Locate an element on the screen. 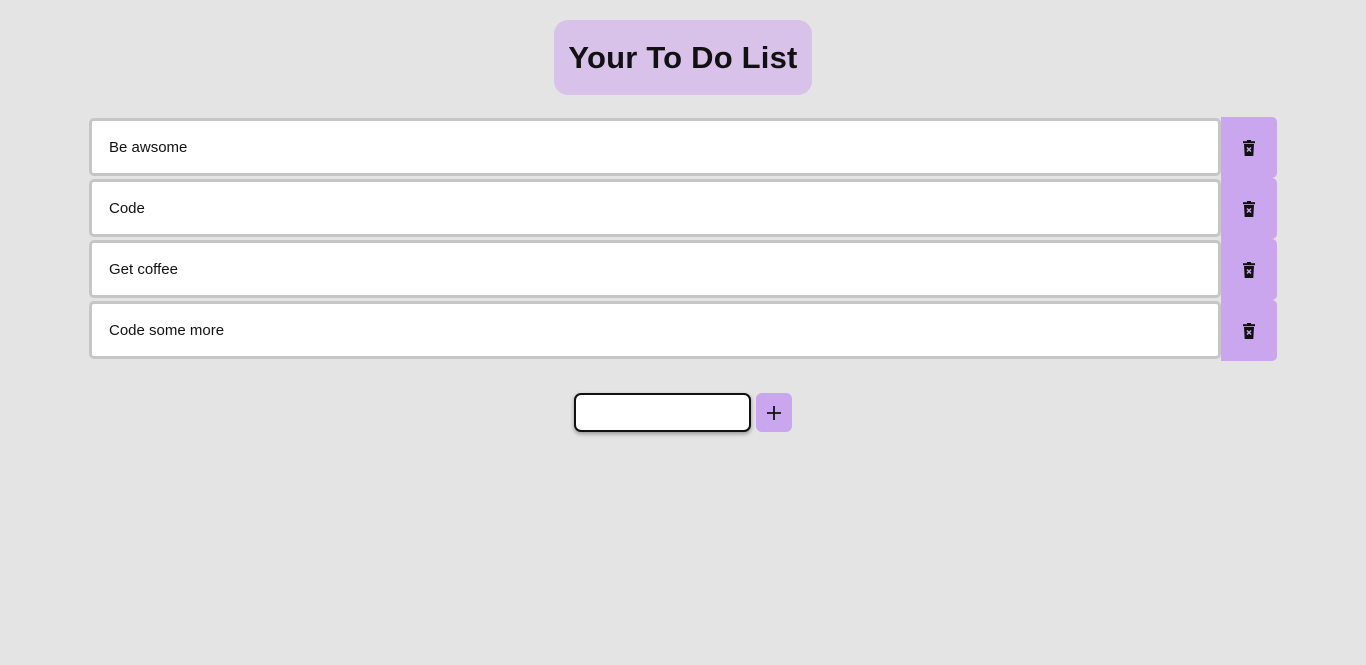 The width and height of the screenshot is (1366, 665). new-todo-input is located at coordinates (662, 412).